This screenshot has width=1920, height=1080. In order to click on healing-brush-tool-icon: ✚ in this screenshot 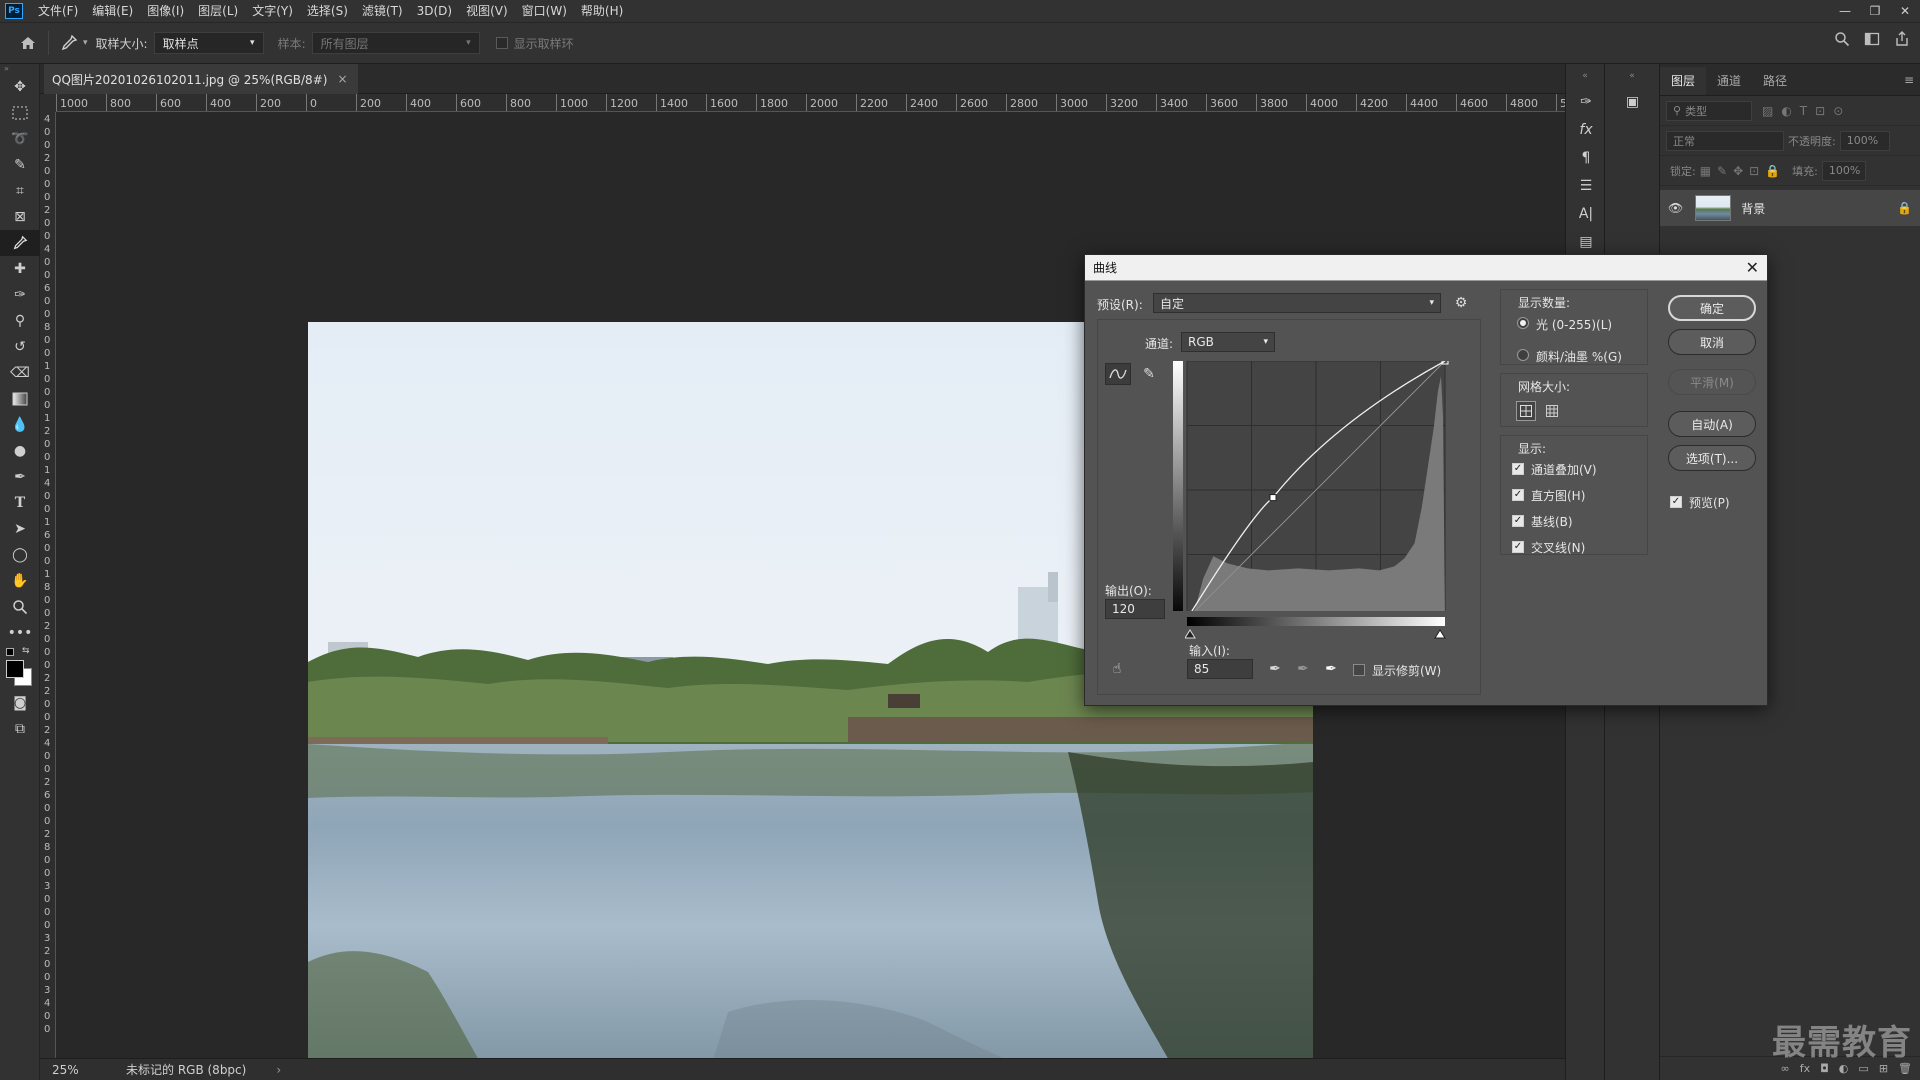, I will do `click(20, 269)`.